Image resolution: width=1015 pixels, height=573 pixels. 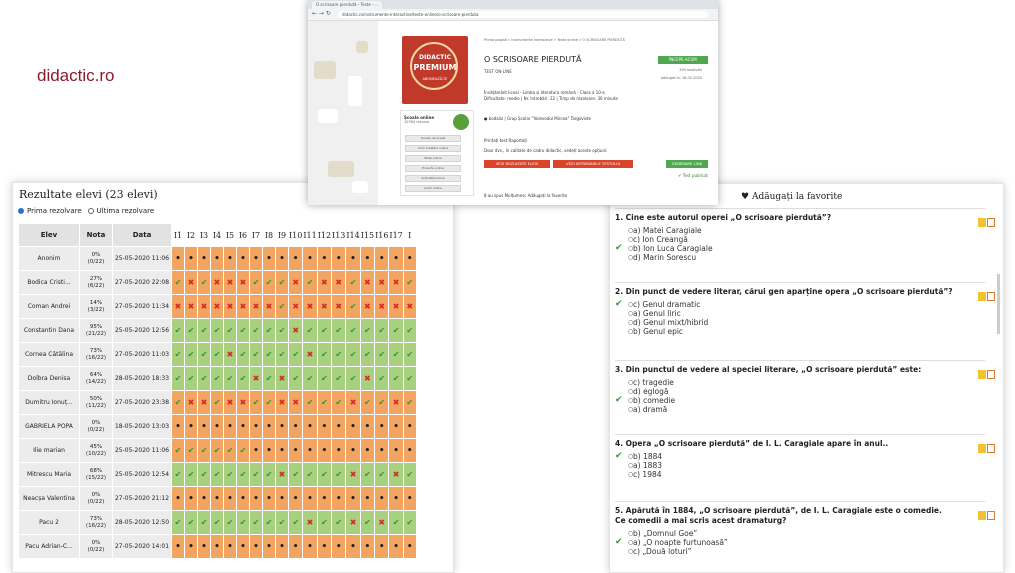 I want to click on question-column-header: I13, so click(x=339, y=235).